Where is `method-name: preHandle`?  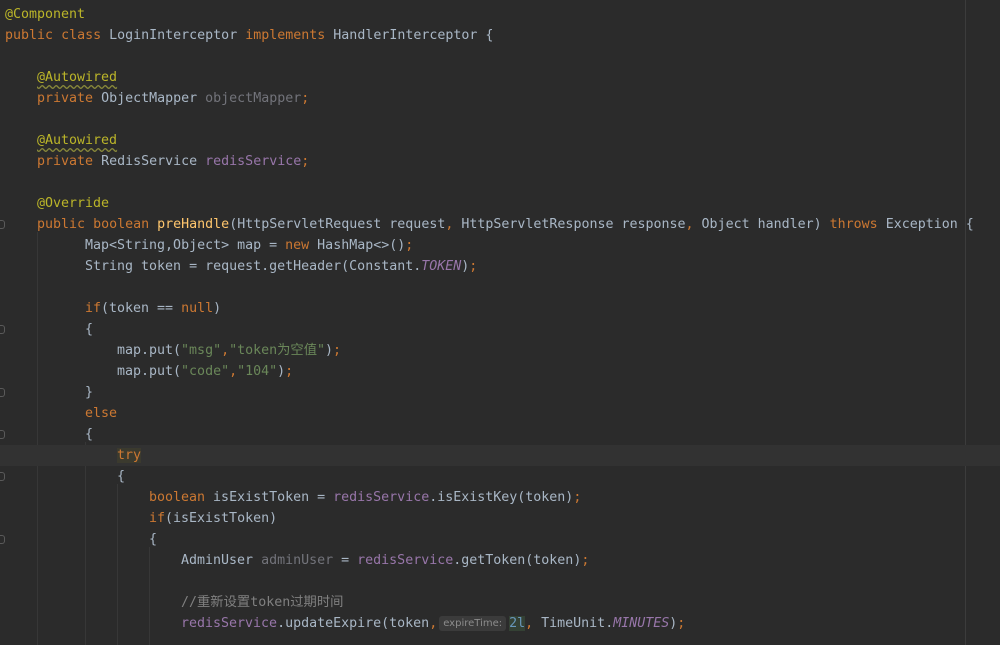
method-name: preHandle is located at coordinates (193, 224).